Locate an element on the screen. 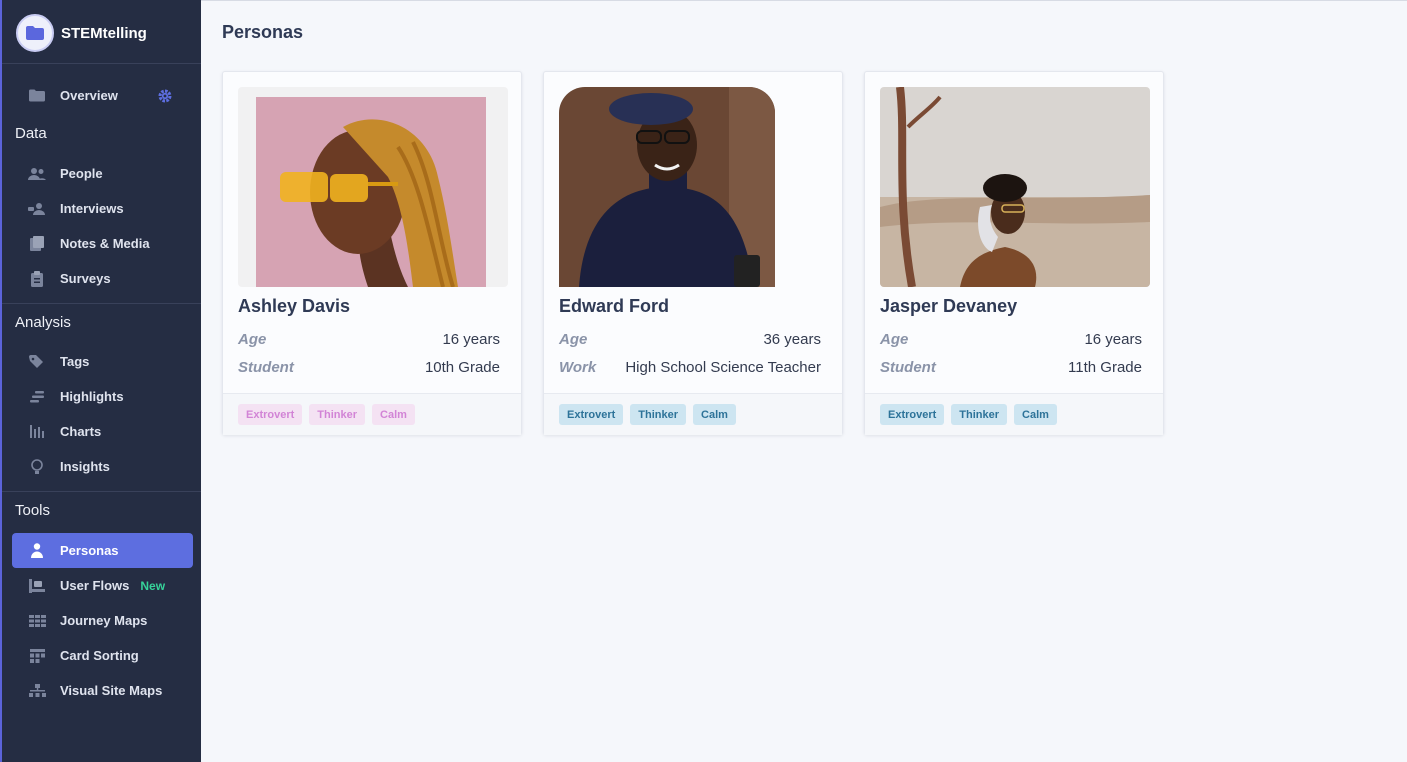 Image resolution: width=1407 pixels, height=762 pixels. sidebar-item-label: Overview is located at coordinates (89, 95).